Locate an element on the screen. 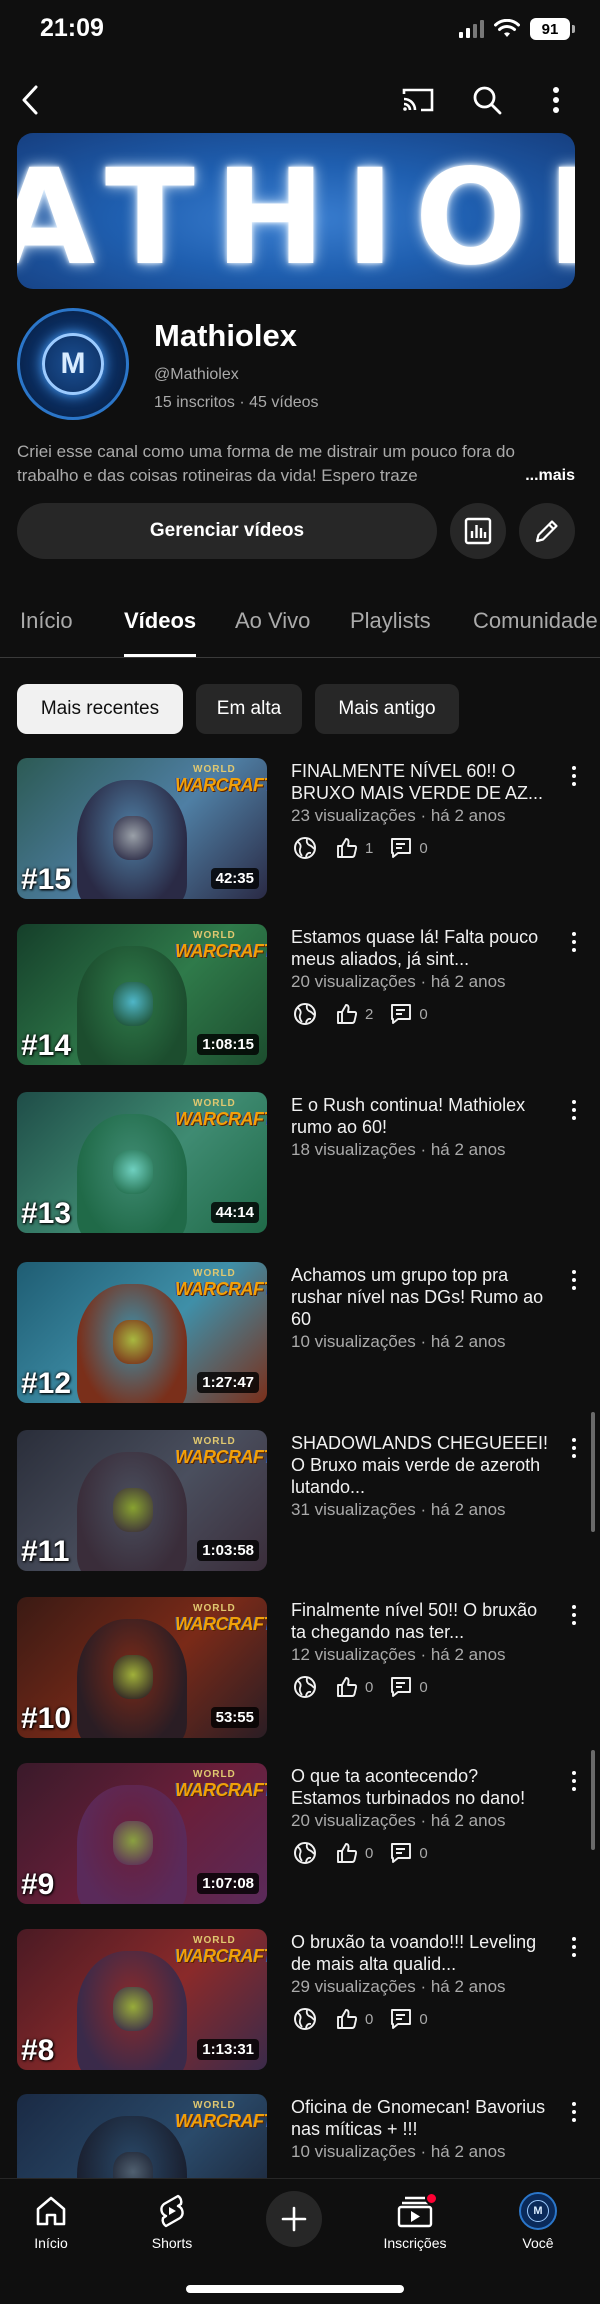 The height and width of the screenshot is (2304, 600). scrollbar-secondary is located at coordinates (593, 1800).